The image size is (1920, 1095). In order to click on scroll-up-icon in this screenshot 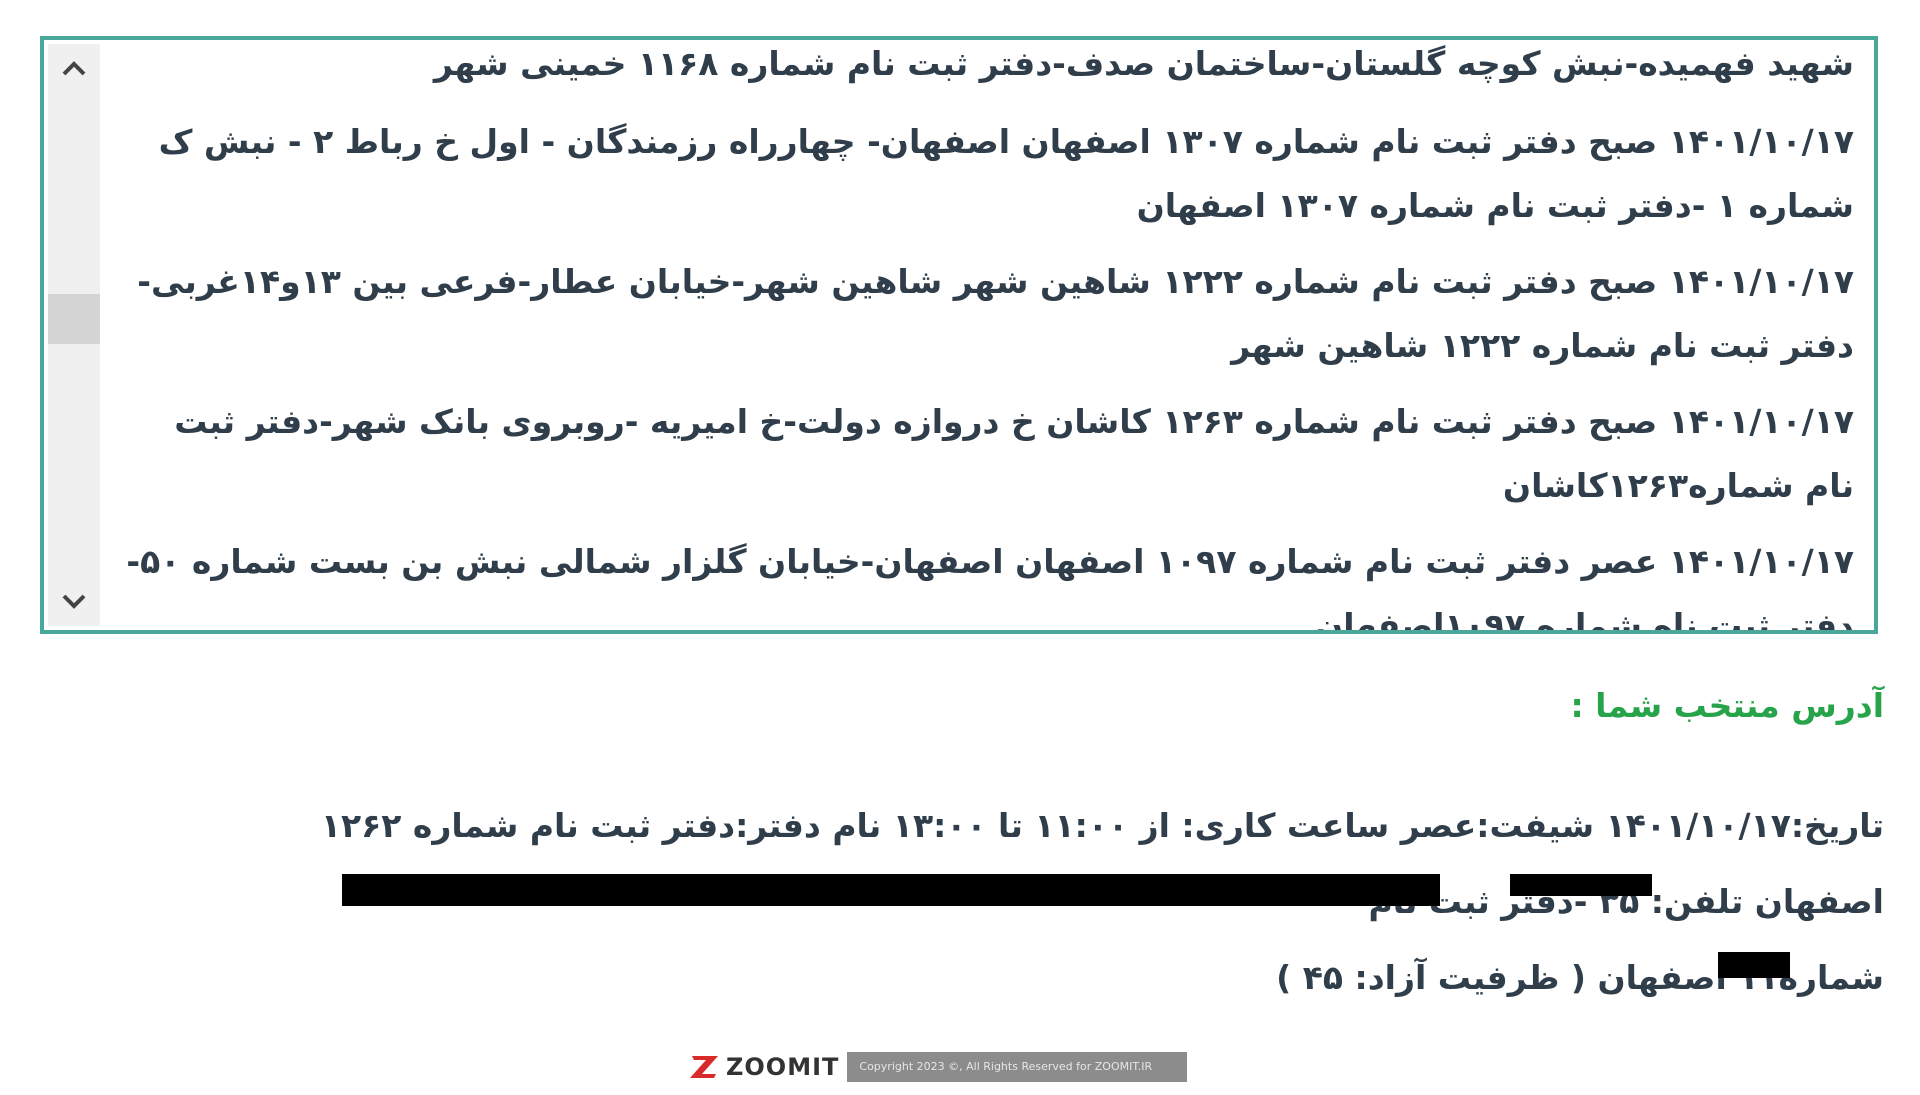, I will do `click(74, 68)`.